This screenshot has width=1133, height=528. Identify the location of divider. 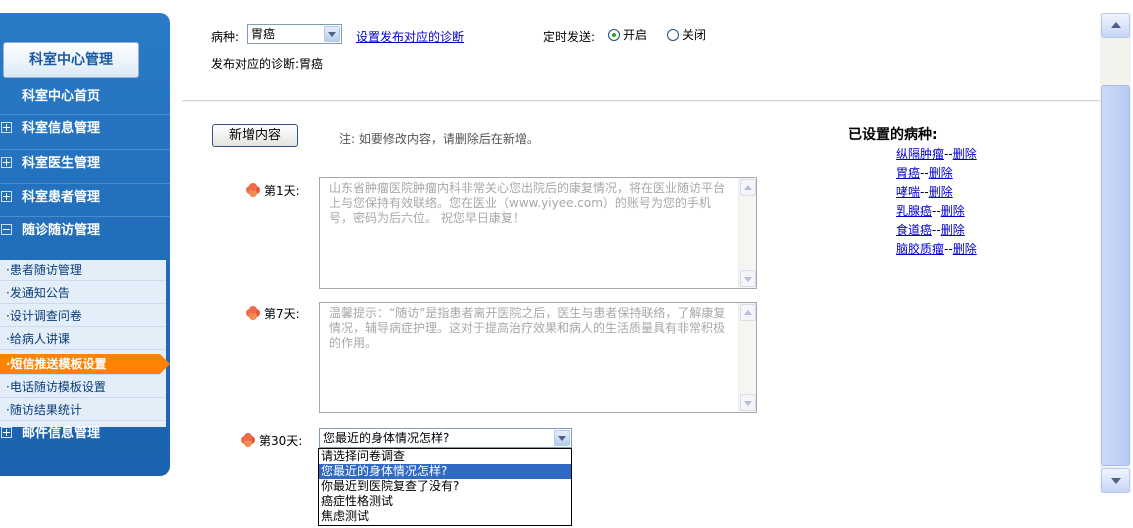
(641, 101).